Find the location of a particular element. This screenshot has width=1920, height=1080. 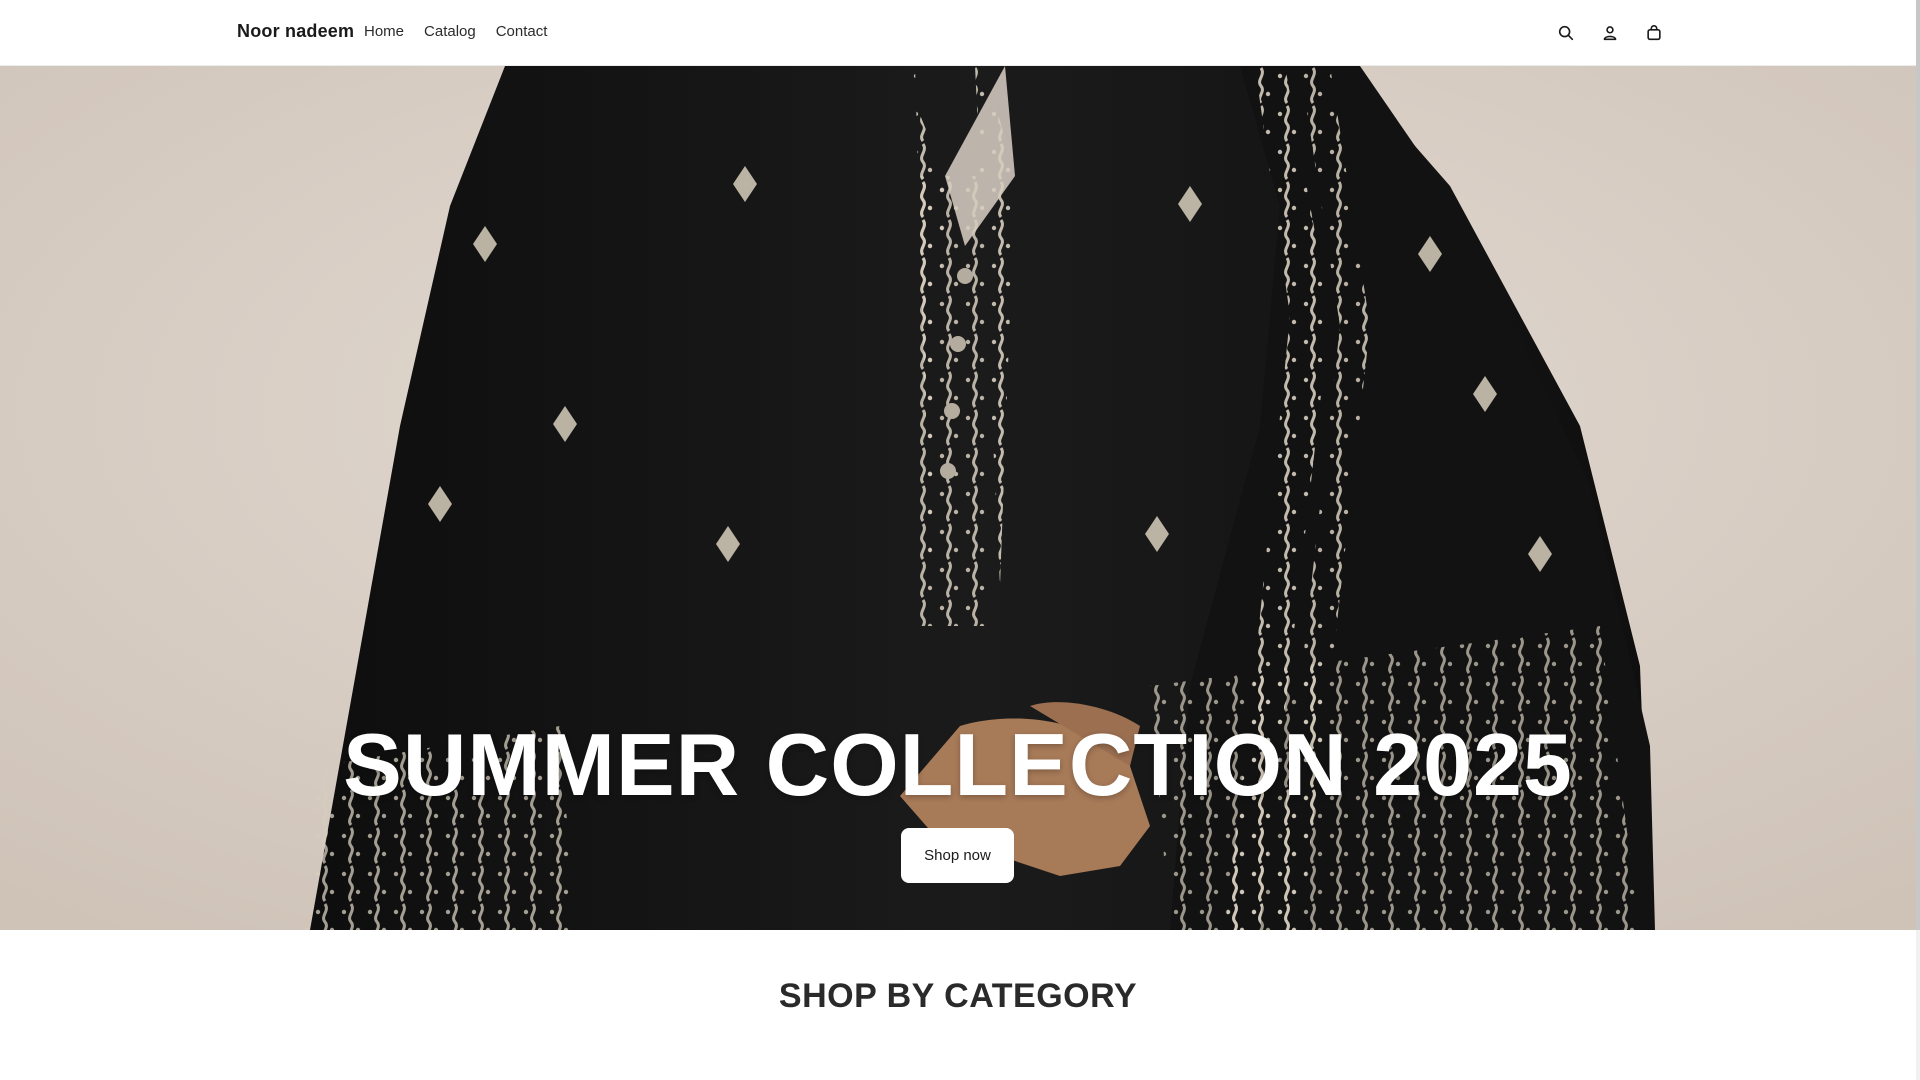

nav-catalog: Catalog is located at coordinates (450, 31).